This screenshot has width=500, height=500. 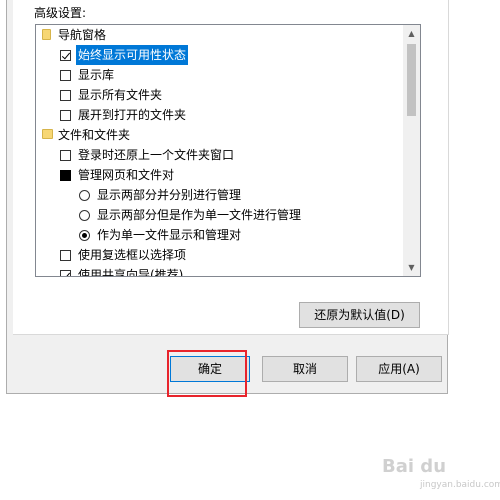 What do you see at coordinates (60, 13) in the screenshot?
I see `advanced-settings-label: 高级设置:` at bounding box center [60, 13].